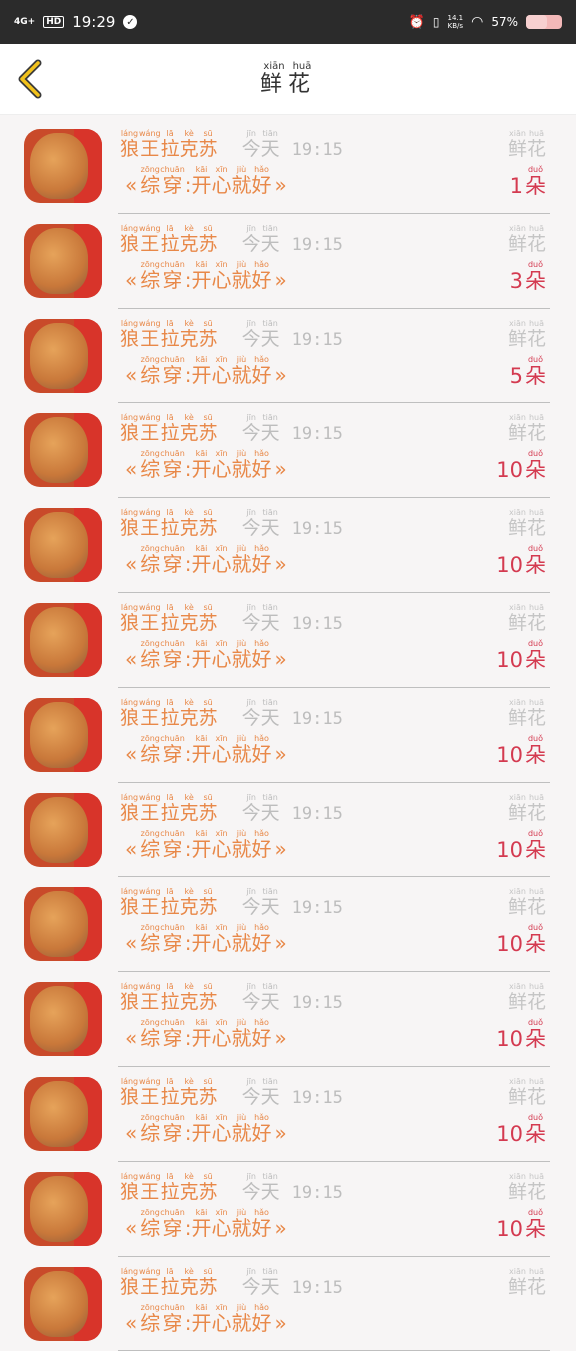  I want to click on clock: 19:29, so click(94, 22).